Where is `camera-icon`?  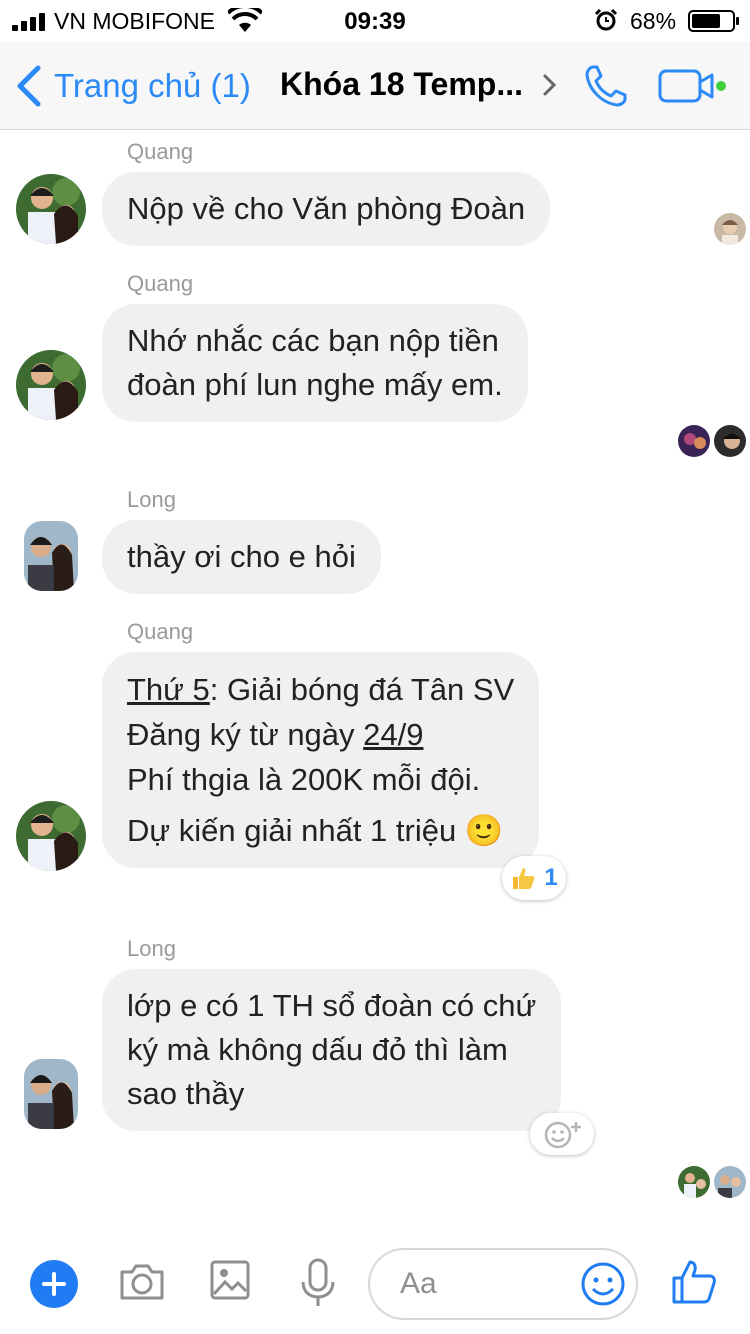 camera-icon is located at coordinates (142, 1282).